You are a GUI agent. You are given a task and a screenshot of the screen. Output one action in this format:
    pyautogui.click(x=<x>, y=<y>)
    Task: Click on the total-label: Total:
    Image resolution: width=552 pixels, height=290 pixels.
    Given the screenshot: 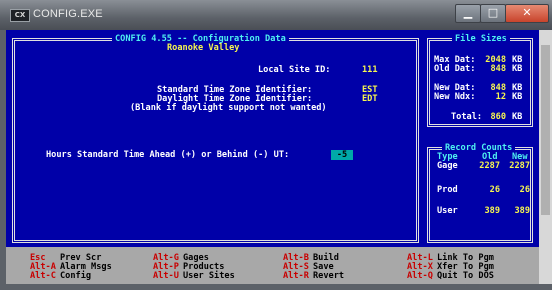 What is the action you would take?
    pyautogui.click(x=467, y=117)
    